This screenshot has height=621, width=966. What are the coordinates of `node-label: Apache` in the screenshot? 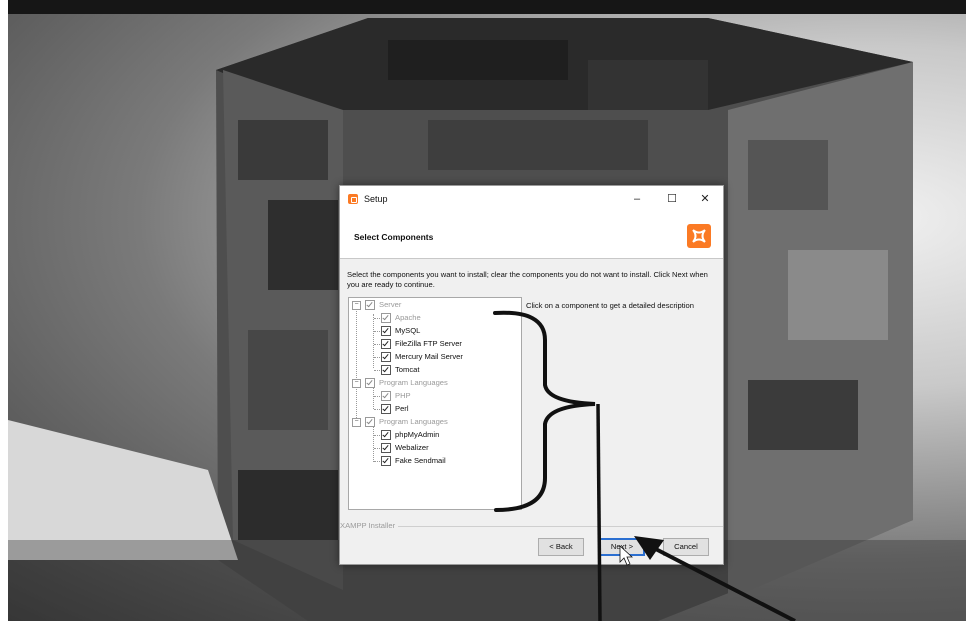 It's located at (408, 317).